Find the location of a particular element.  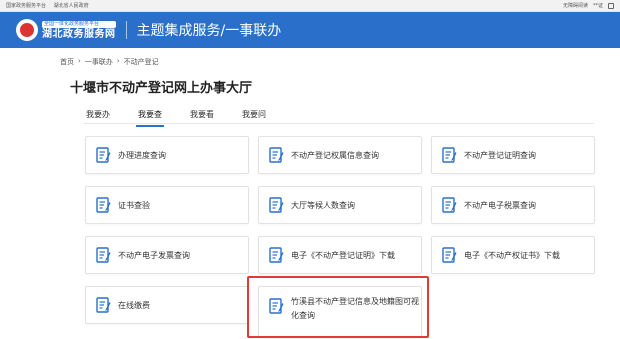

tab-handle: 我要办 is located at coordinates (98, 118).